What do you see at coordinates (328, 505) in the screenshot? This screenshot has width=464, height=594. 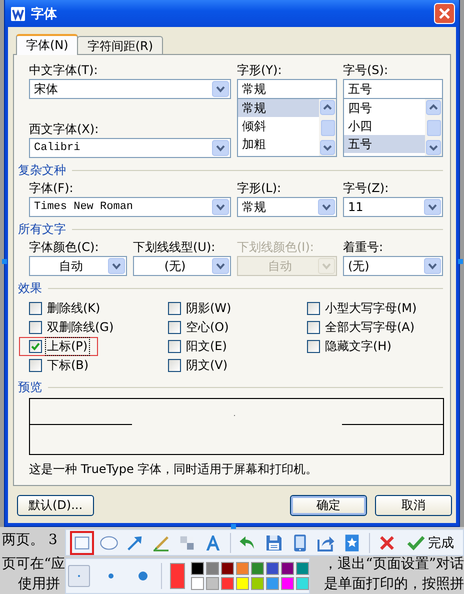 I see `dialog-button: 确定` at bounding box center [328, 505].